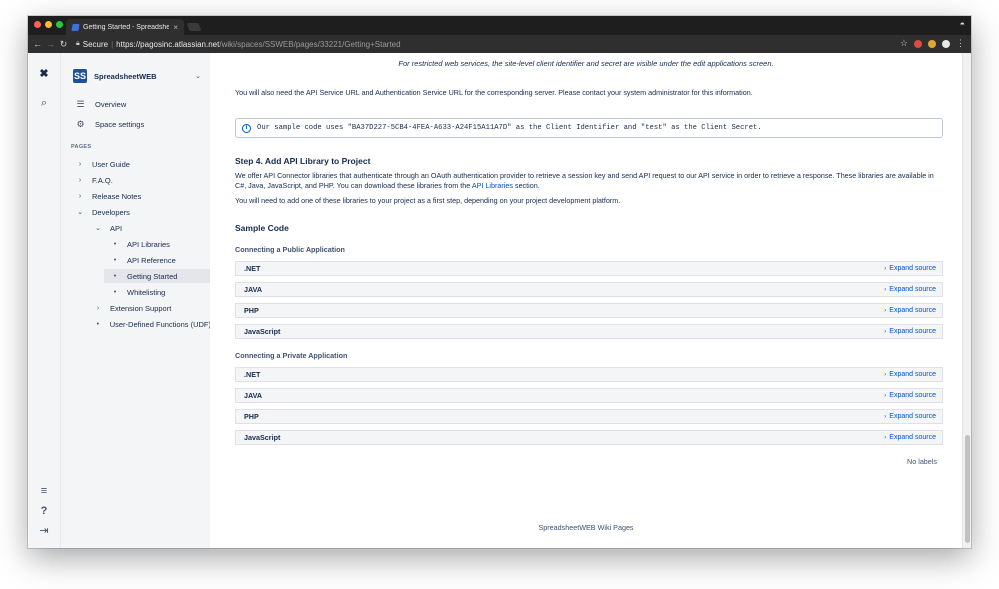 The height and width of the screenshot is (589, 999). I want to click on scrollbar-thumb, so click(967, 489).